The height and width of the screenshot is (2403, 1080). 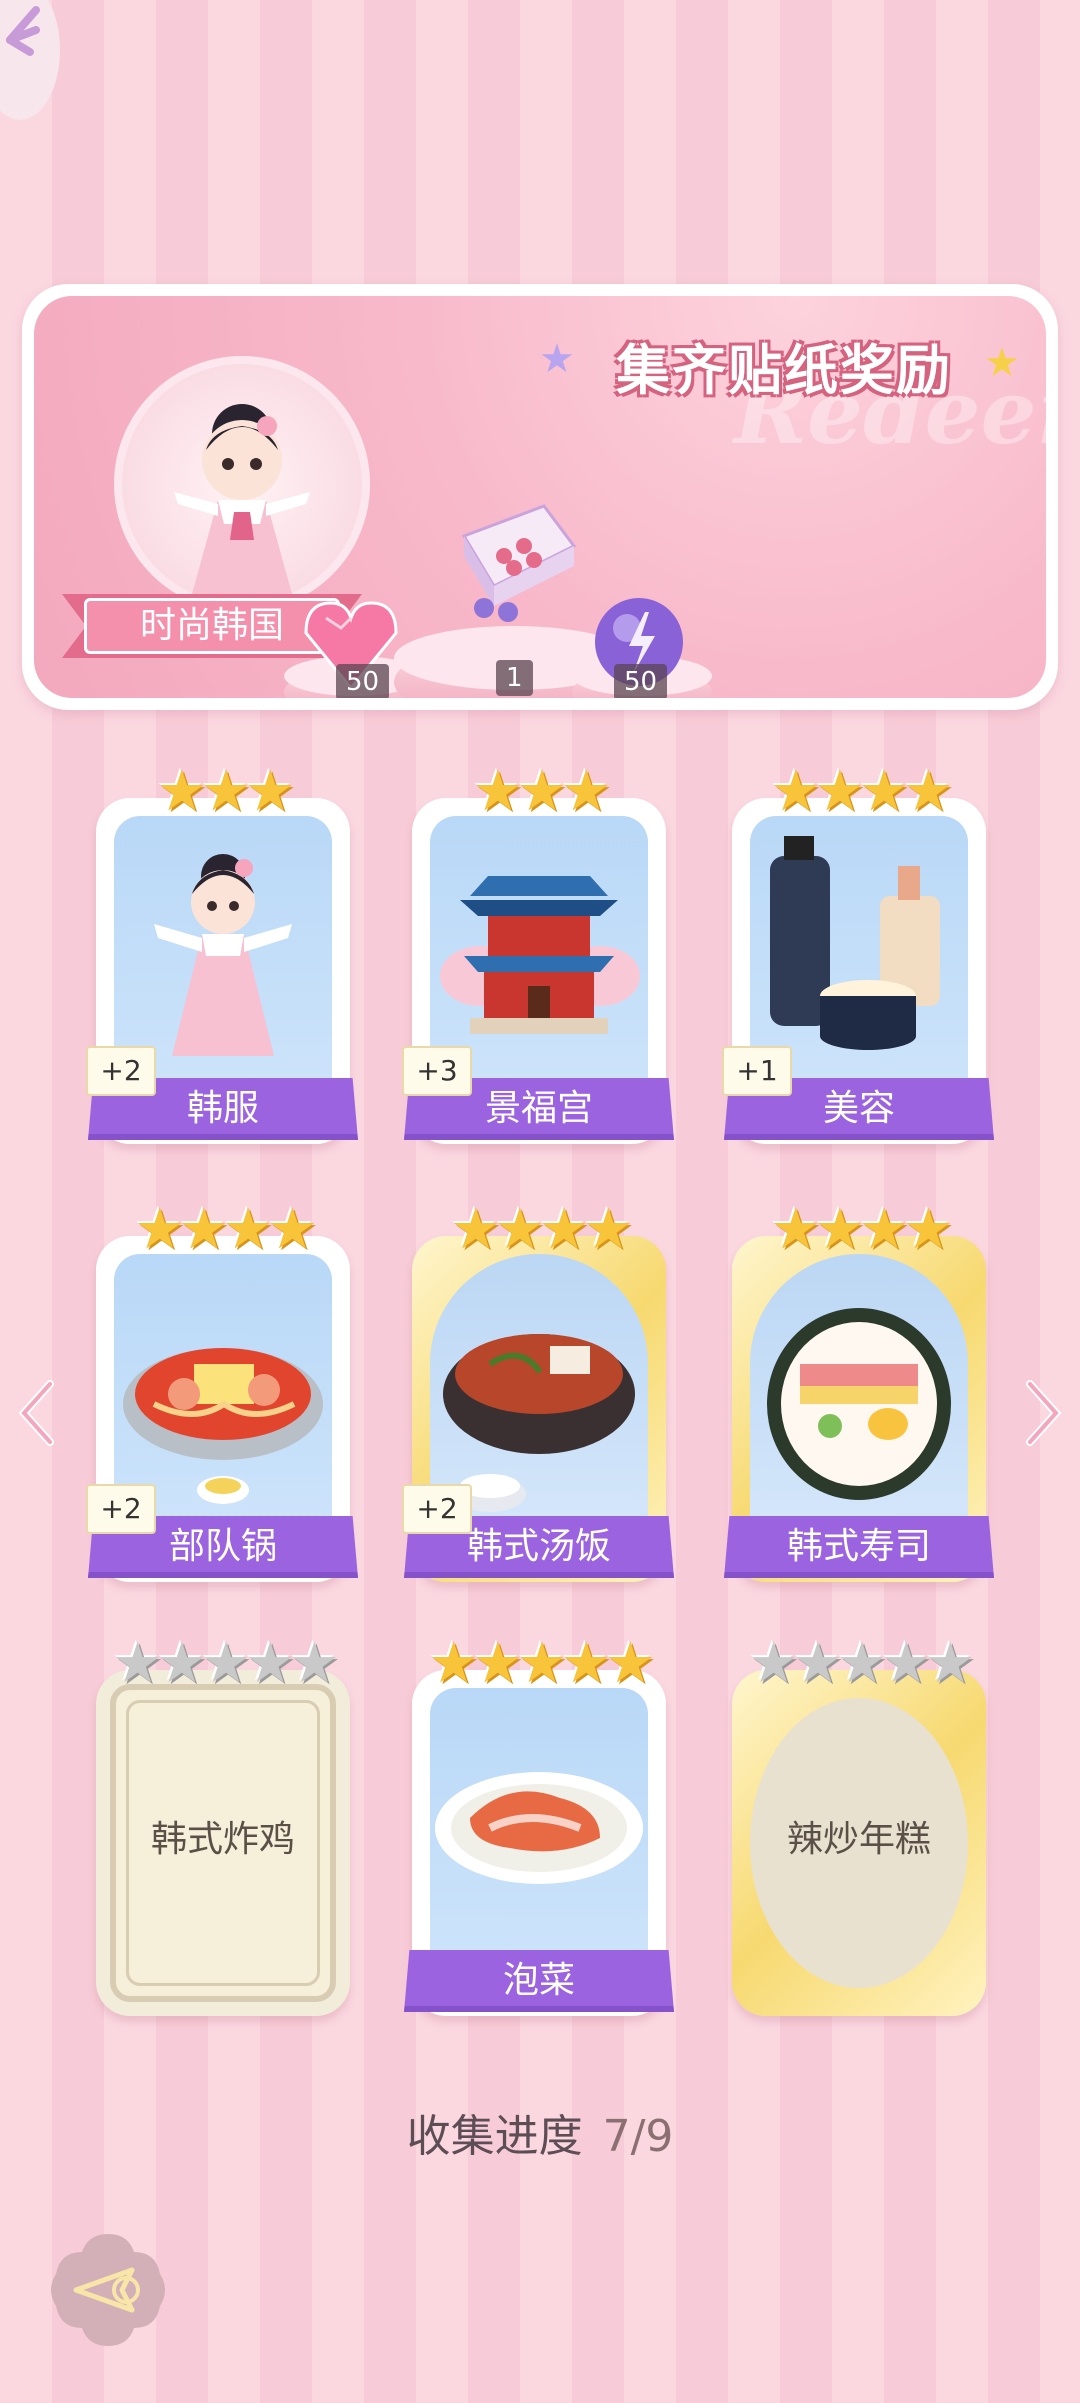 I want to click on sticker-card: ★★★ 韩服 +2, so click(x=222, y=953).